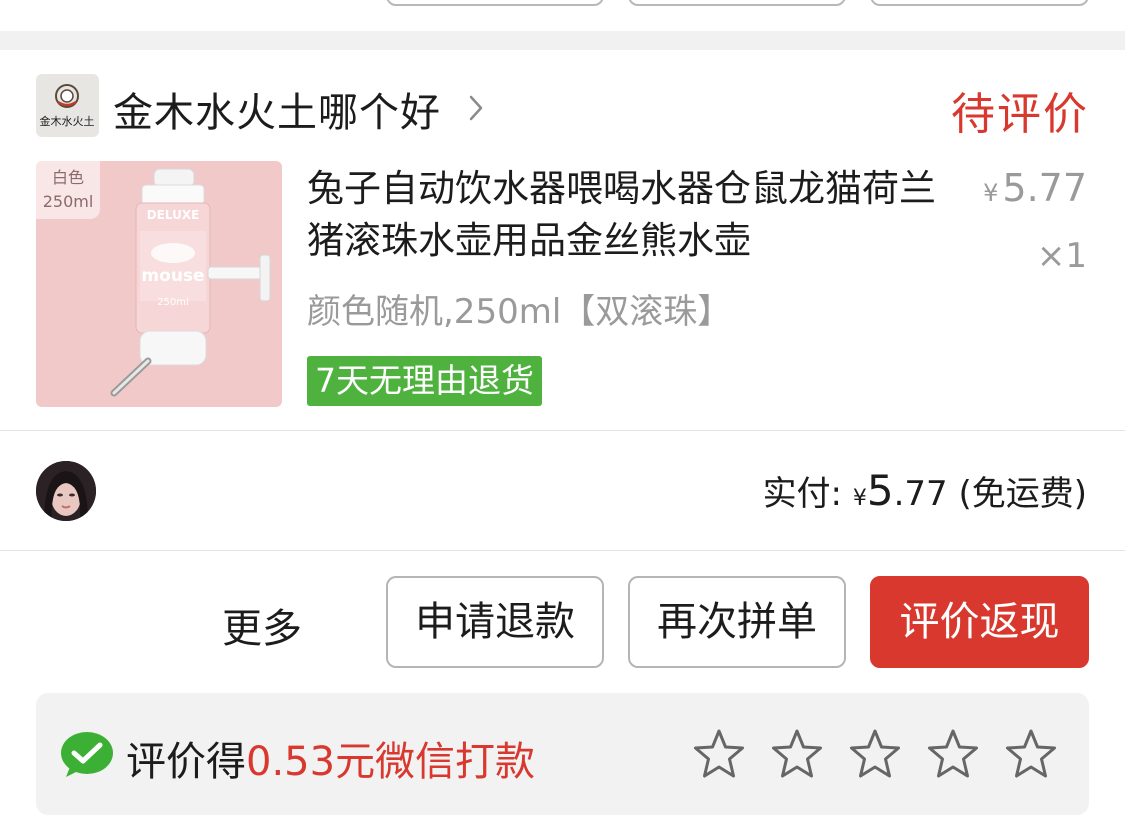  Describe the element at coordinates (495, 622) in the screenshot. I see `refund-button: 申请退款` at that location.